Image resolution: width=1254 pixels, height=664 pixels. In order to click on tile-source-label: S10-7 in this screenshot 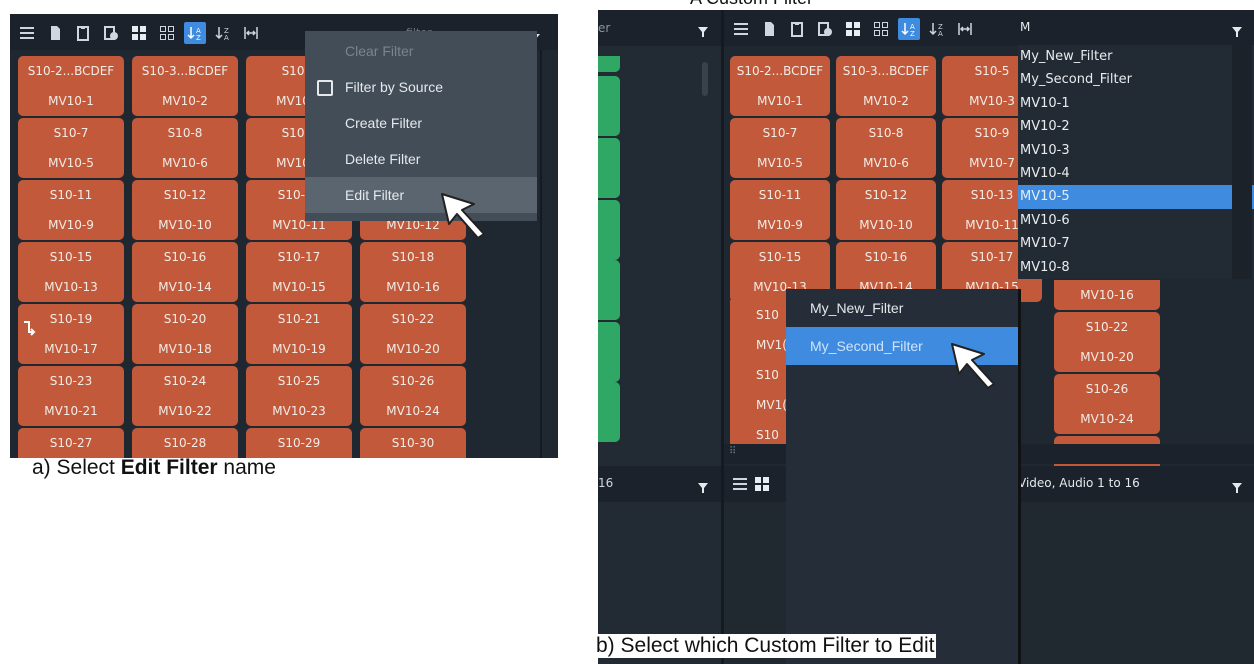, I will do `click(71, 133)`.